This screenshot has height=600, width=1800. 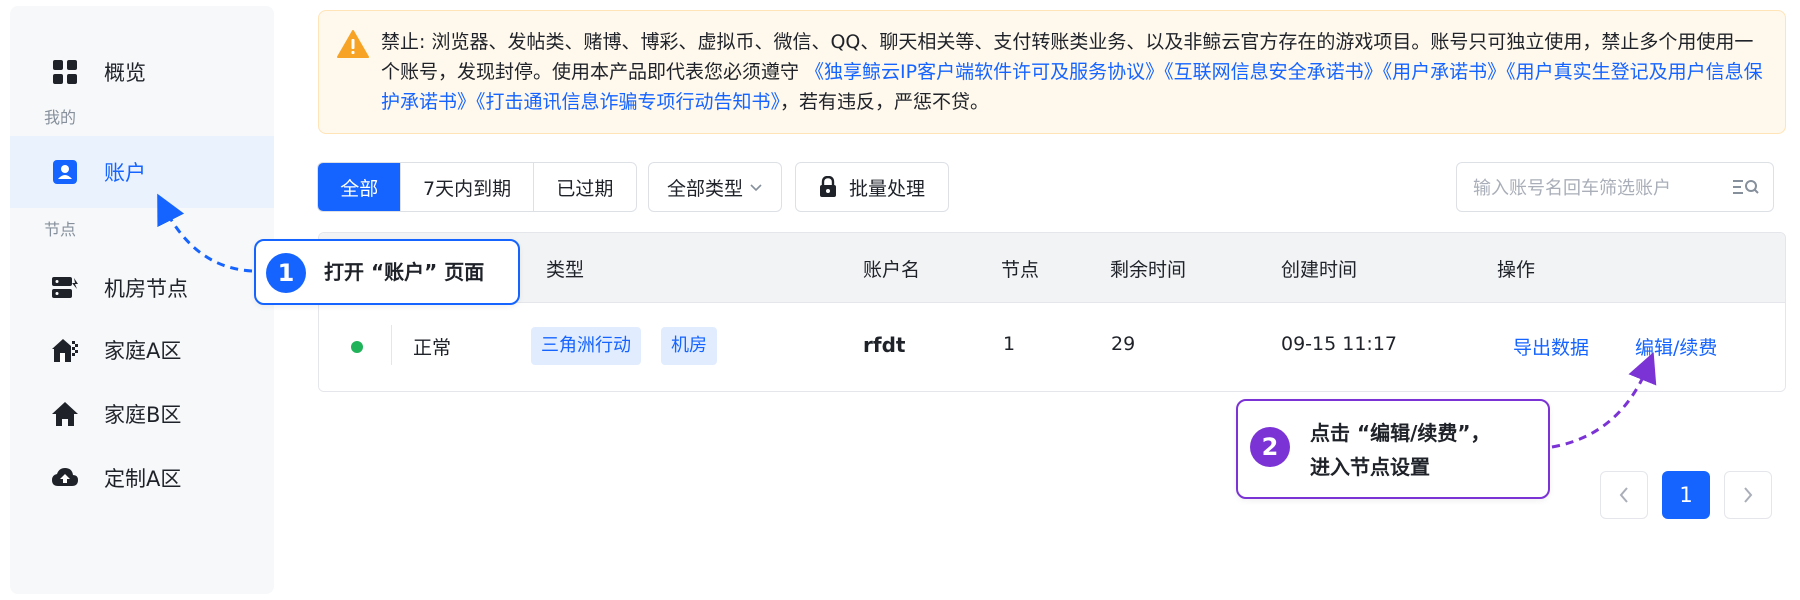 I want to click on callout-text-line2: 进入节点设置, so click(x=1370, y=467).